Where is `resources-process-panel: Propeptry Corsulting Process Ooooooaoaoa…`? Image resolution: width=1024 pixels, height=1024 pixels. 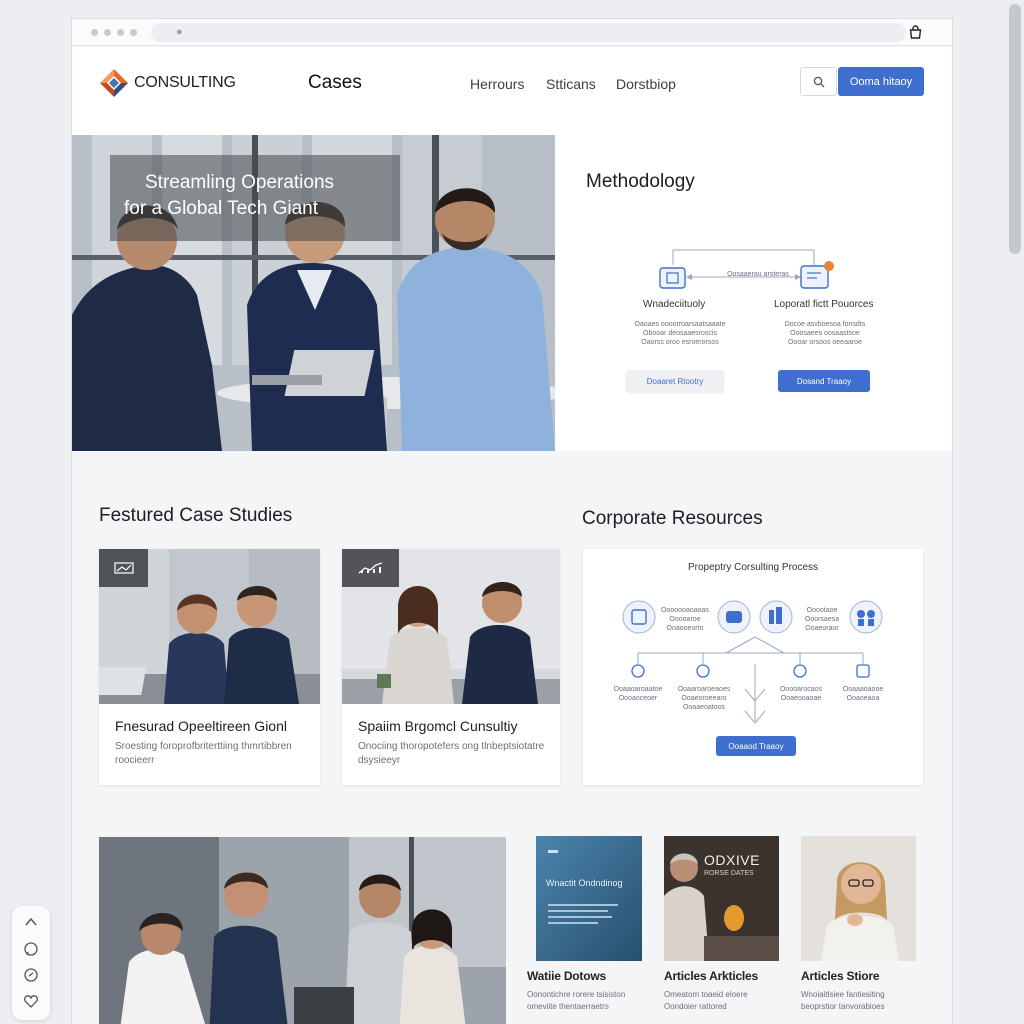 resources-process-panel: Propeptry Corsulting Process Ooooooaoaoa… is located at coordinates (753, 667).